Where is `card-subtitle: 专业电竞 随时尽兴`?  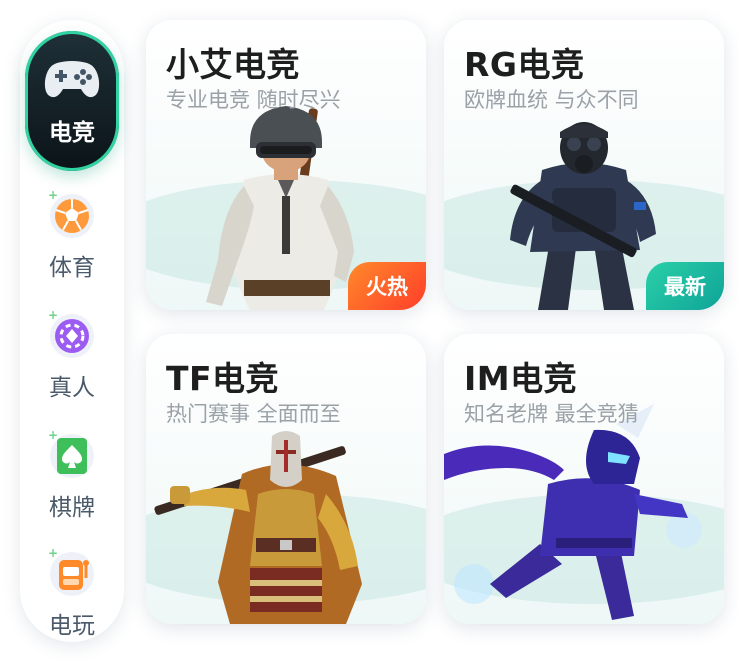
card-subtitle: 专业电竞 随时尽兴 is located at coordinates (253, 100).